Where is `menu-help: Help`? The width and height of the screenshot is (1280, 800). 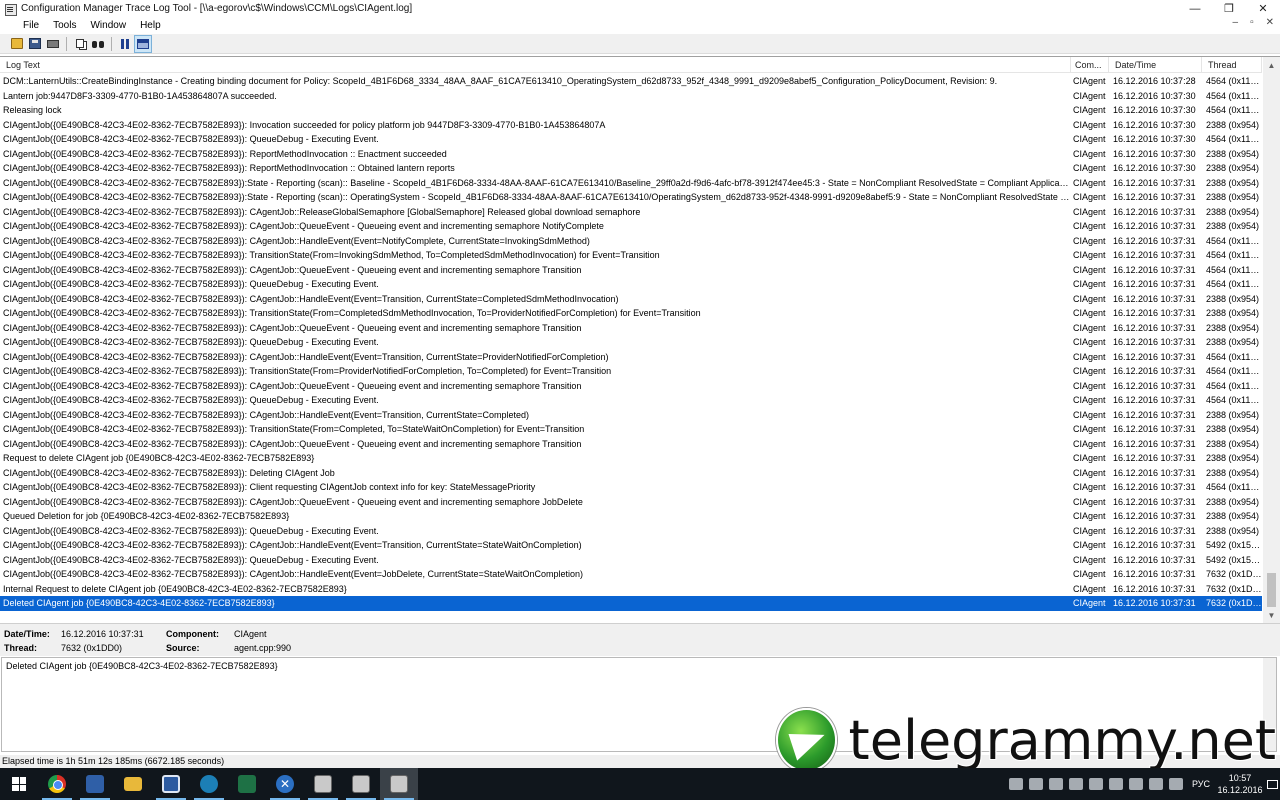
menu-help: Help is located at coordinates (150, 25).